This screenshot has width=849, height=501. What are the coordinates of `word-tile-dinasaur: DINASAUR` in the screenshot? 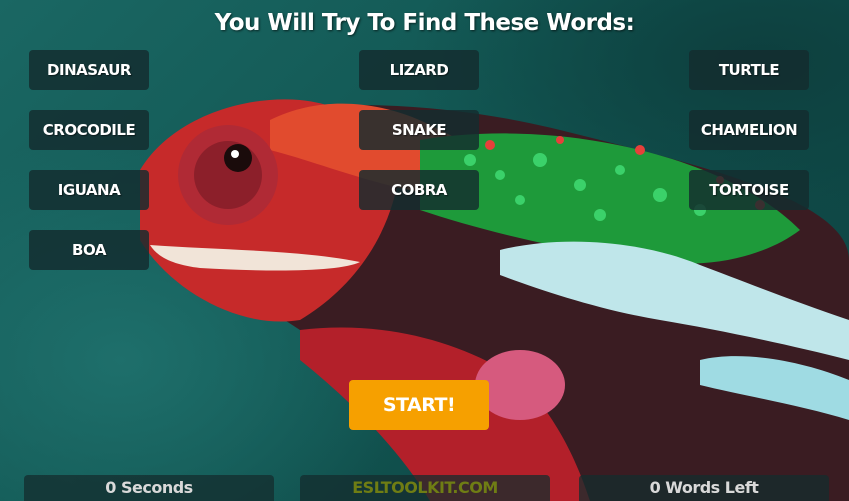 It's located at (89, 70).